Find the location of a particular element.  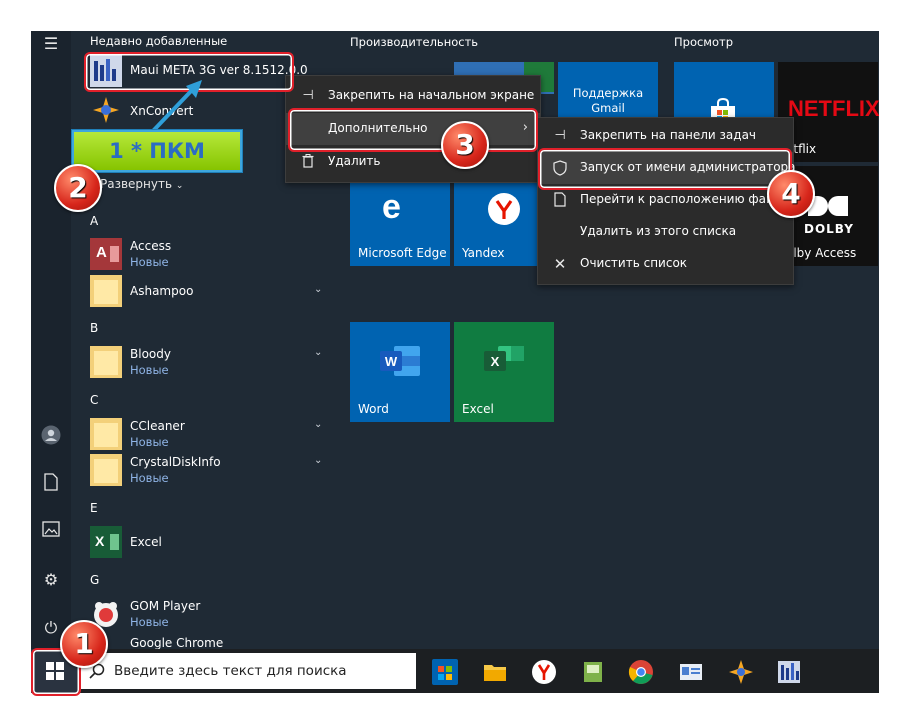

app-item-access: A Access Новые is located at coordinates (207, 254).